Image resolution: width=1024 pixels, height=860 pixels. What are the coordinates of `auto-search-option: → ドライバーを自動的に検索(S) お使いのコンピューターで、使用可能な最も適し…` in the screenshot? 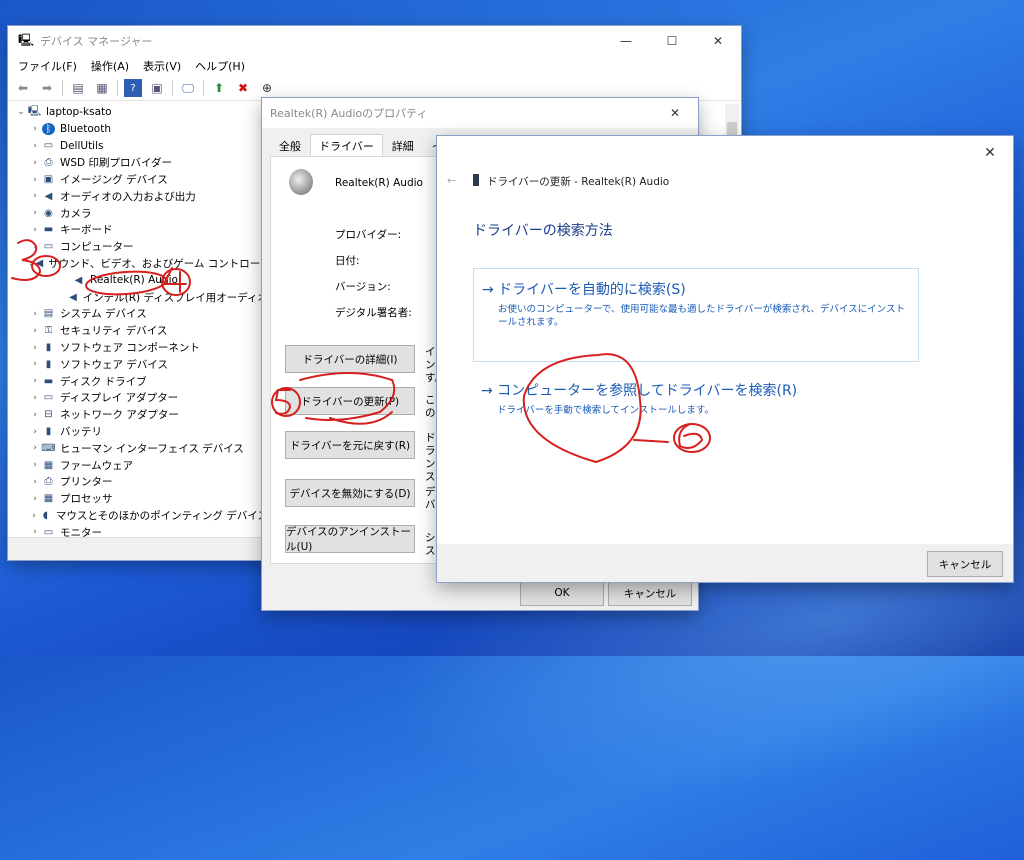 It's located at (696, 315).